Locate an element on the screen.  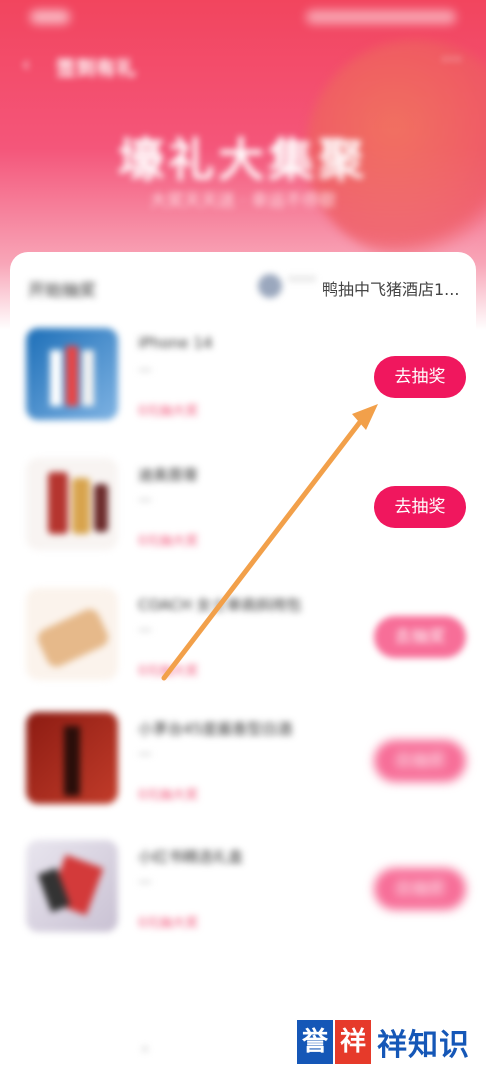
item-name: 小茅台45度酱香型白酒 is located at coordinates (215, 729).